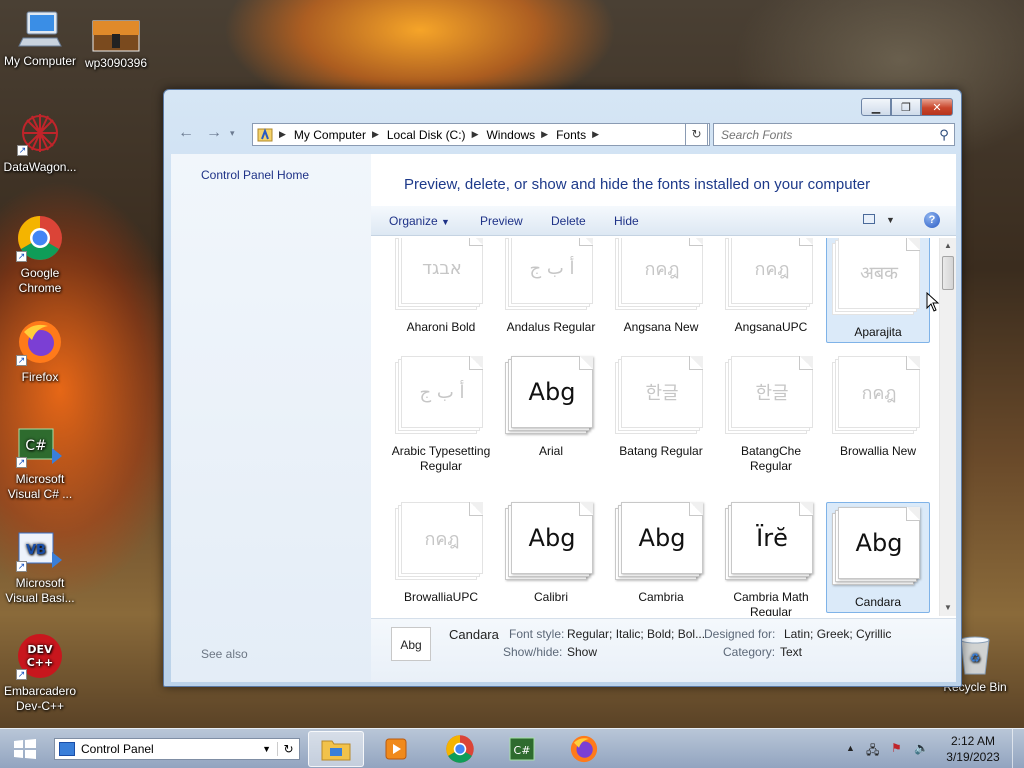 The height and width of the screenshot is (768, 1024). I want to click on font-item: กคฎ Angsana New, so click(661, 286).